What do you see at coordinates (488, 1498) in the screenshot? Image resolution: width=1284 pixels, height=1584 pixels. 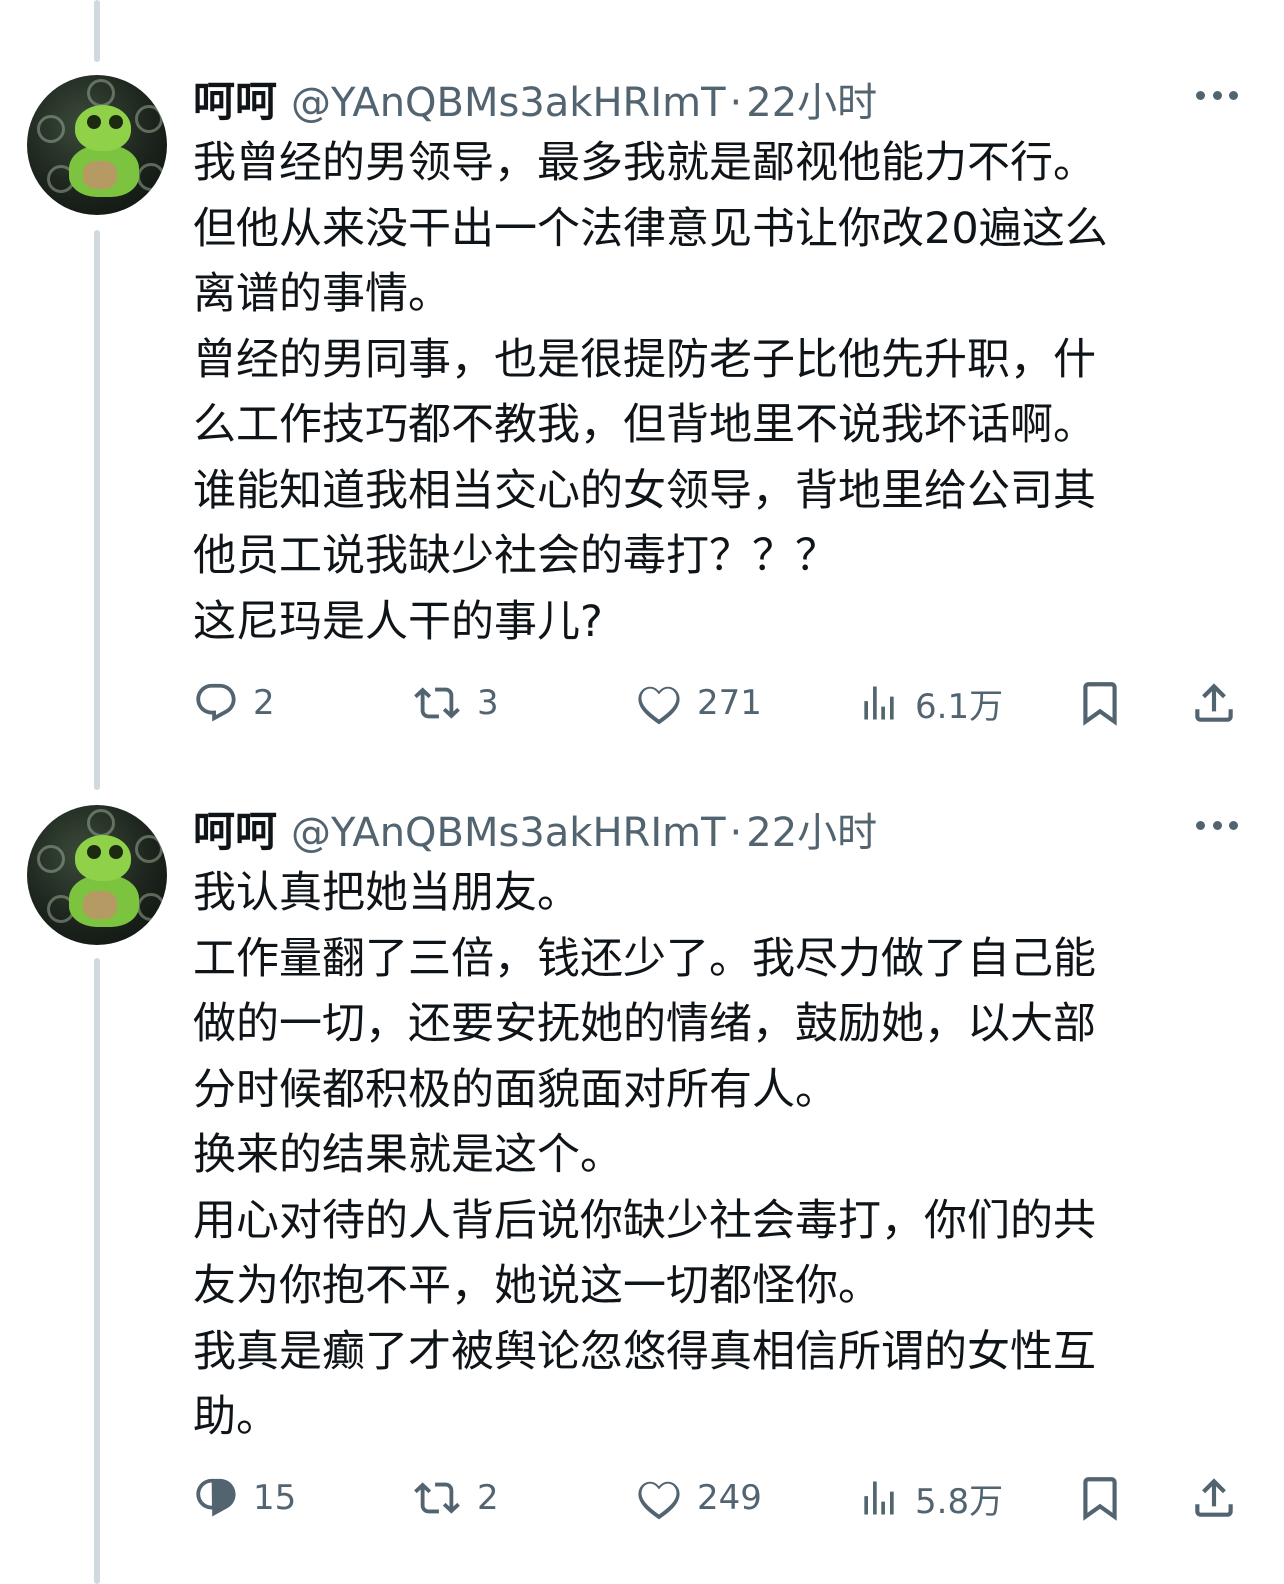 I see `repost-count: 2` at bounding box center [488, 1498].